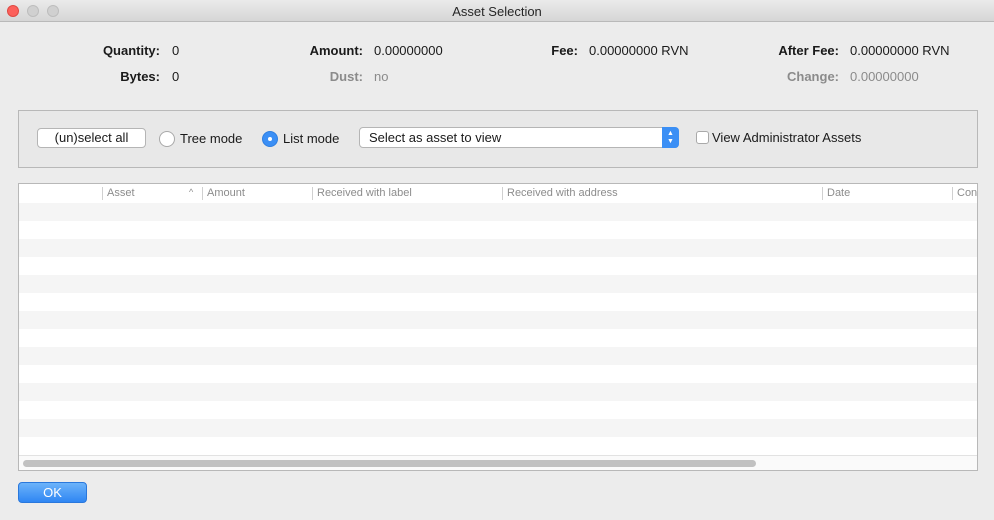  Describe the element at coordinates (346, 76) in the screenshot. I see `dust-label: Dust:` at that location.